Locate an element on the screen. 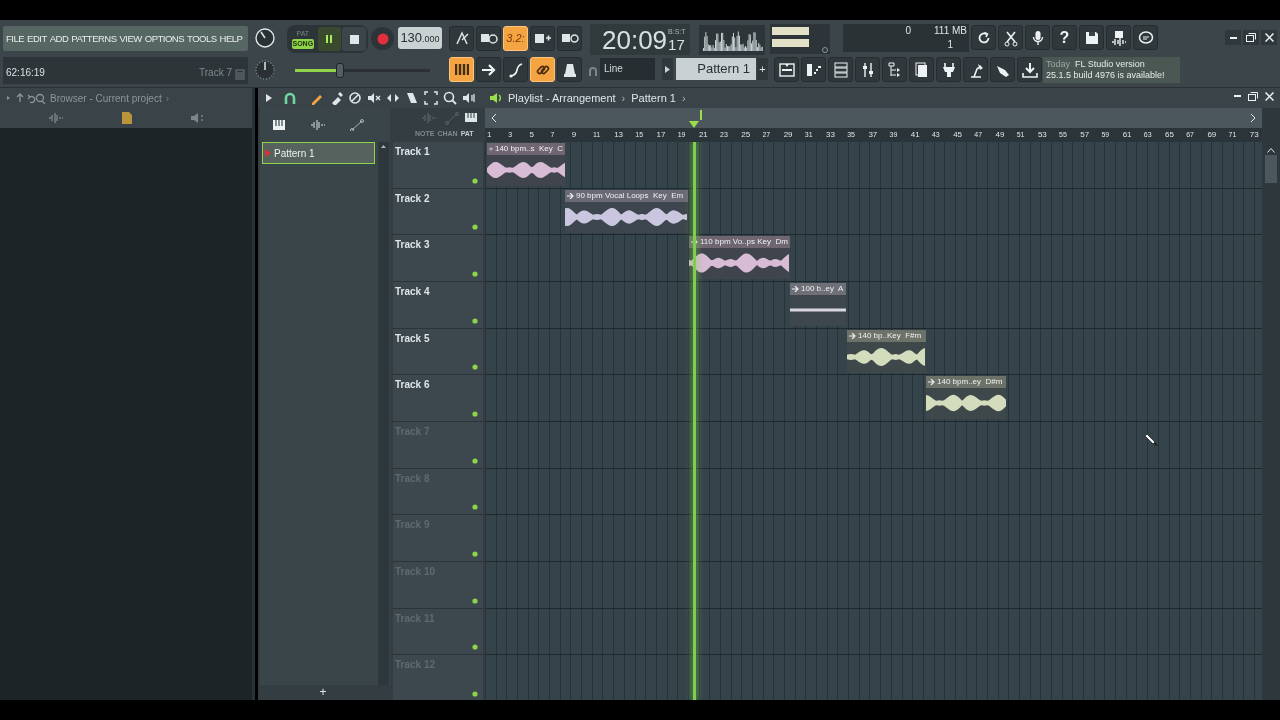  trash-icon is located at coordinates (240, 74).